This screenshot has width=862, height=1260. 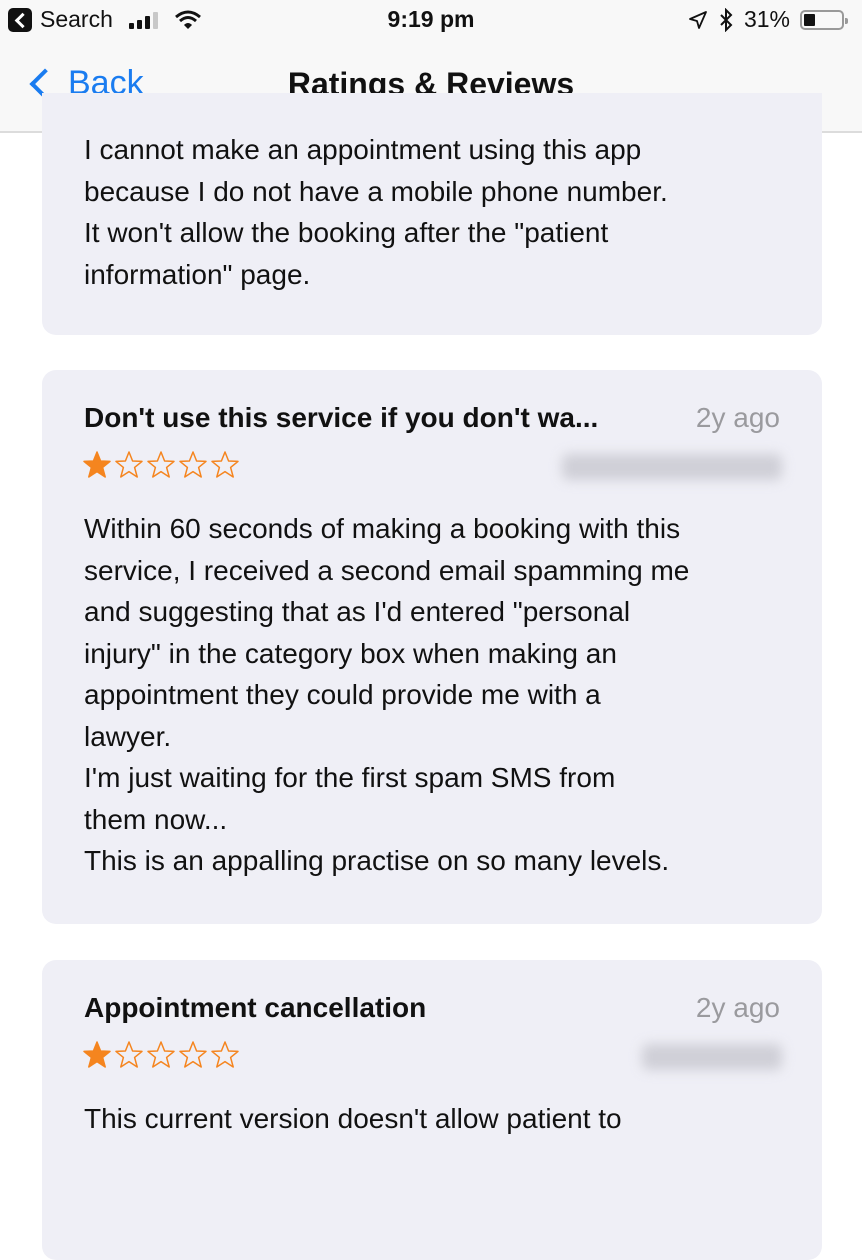 What do you see at coordinates (766, 19) in the screenshot?
I see `battery-percent: 31%` at bounding box center [766, 19].